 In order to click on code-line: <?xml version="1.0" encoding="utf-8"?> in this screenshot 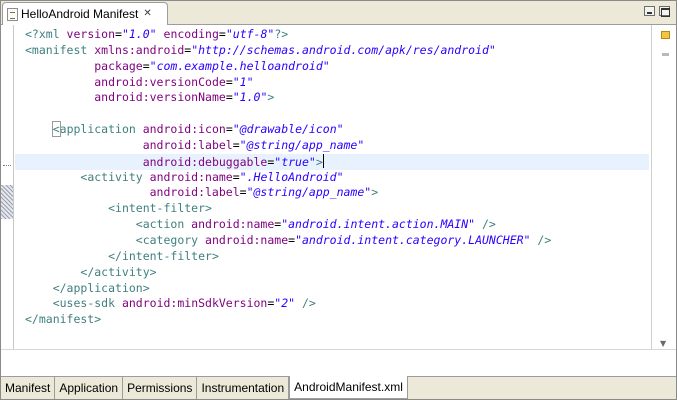, I will do `click(332, 35)`.